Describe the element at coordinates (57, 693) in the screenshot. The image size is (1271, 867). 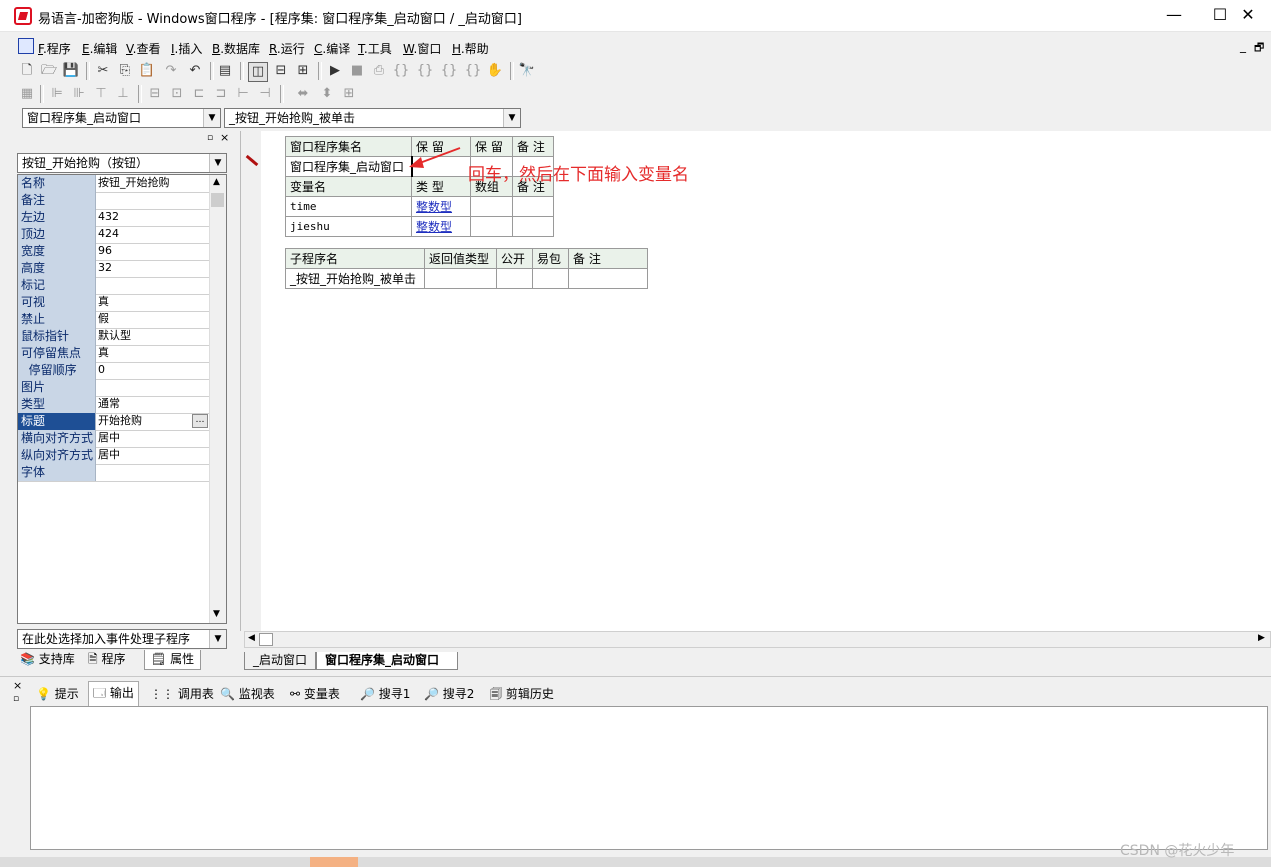
I see `tab-hint: 💡 提示` at that location.